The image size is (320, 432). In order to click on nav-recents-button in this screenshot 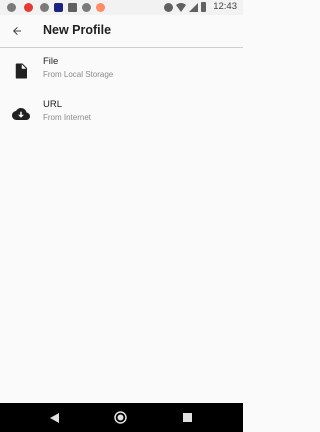, I will do `click(187, 417)`.